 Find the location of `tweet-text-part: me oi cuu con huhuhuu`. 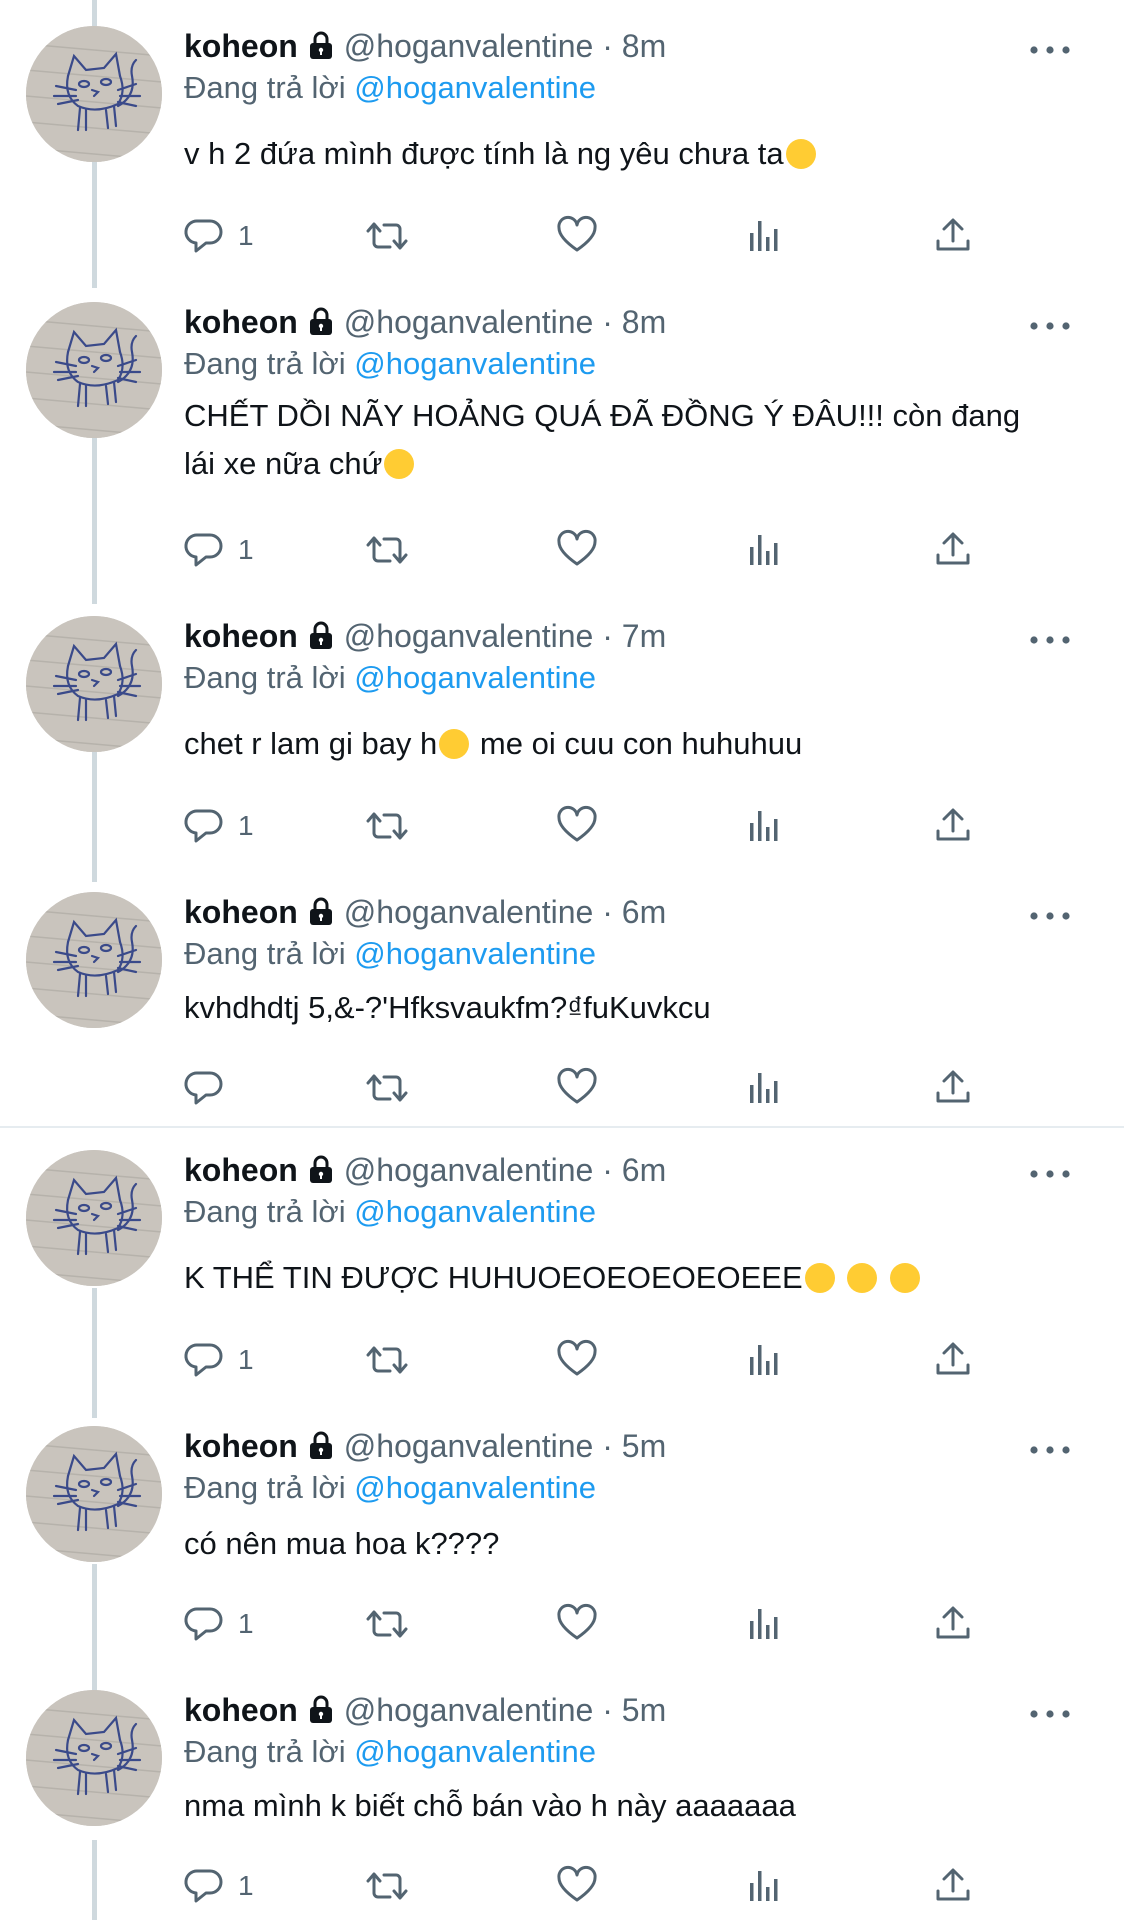

tweet-text-part: me oi cuu con huhuhuu is located at coordinates (637, 743).